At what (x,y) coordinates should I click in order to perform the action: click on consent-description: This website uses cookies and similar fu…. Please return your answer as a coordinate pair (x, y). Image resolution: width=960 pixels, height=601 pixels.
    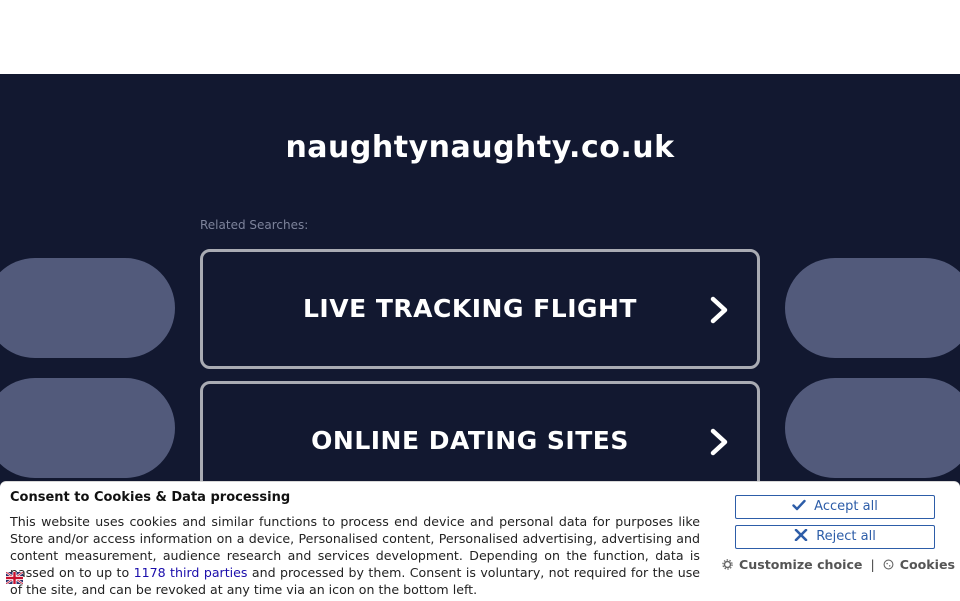
    Looking at the image, I should click on (355, 555).